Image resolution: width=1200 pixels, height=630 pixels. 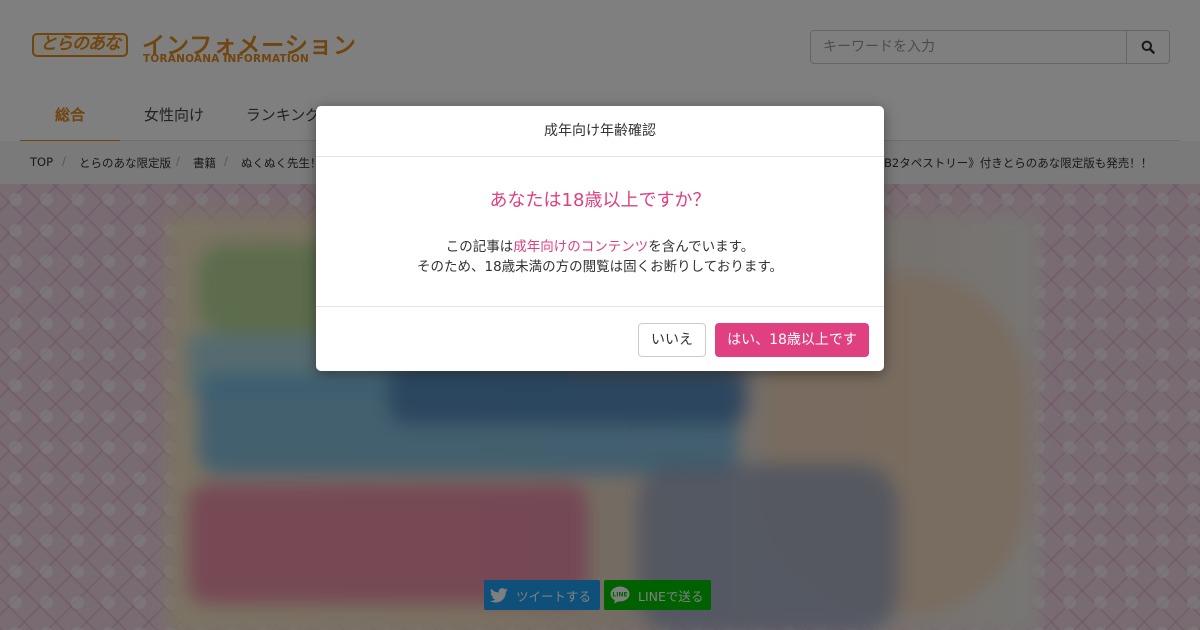 What do you see at coordinates (581, 247) in the screenshot?
I see `adult-content-highlight: 成年向けのコンテンツ` at bounding box center [581, 247].